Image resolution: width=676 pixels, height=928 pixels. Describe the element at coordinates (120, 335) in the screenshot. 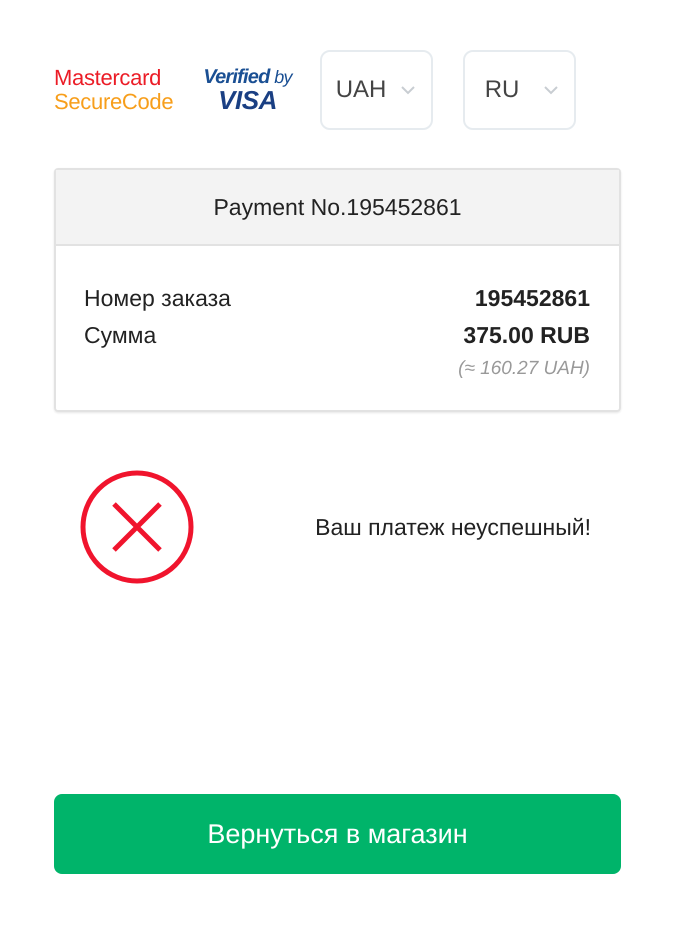

I see `row-label: Сумма` at that location.